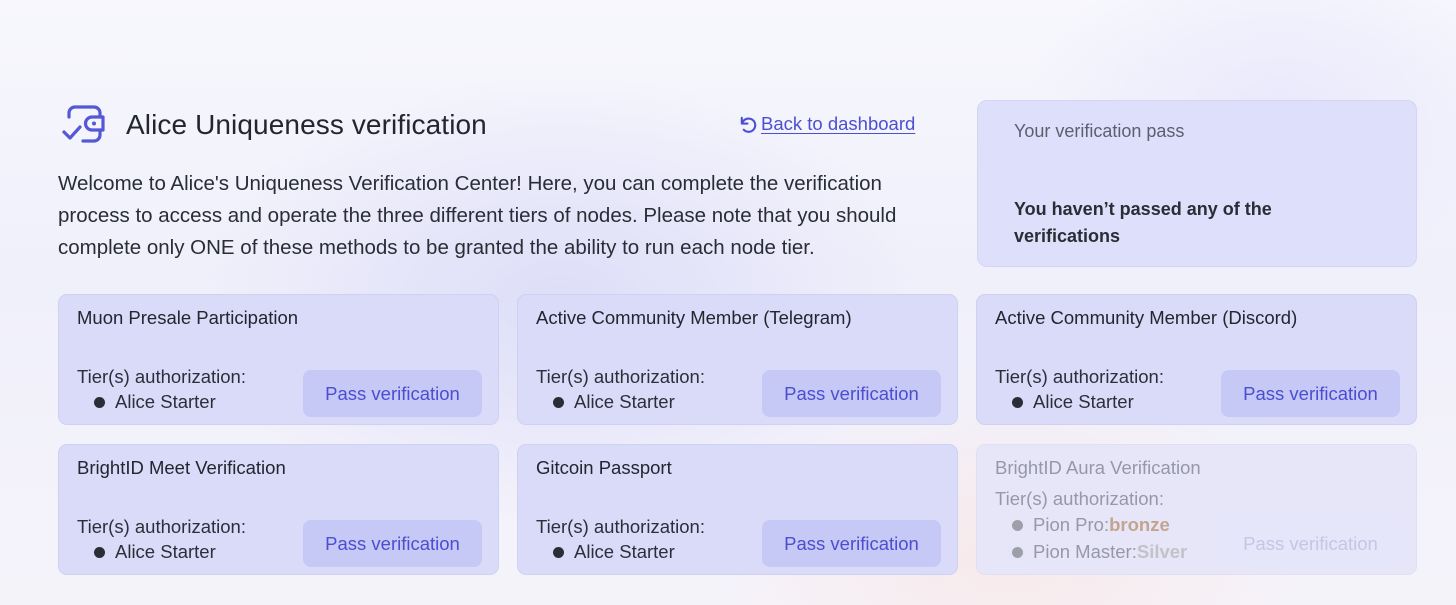 Image resolution: width=1456 pixels, height=605 pixels. What do you see at coordinates (83, 124) in the screenshot?
I see `wallet-check-icon` at bounding box center [83, 124].